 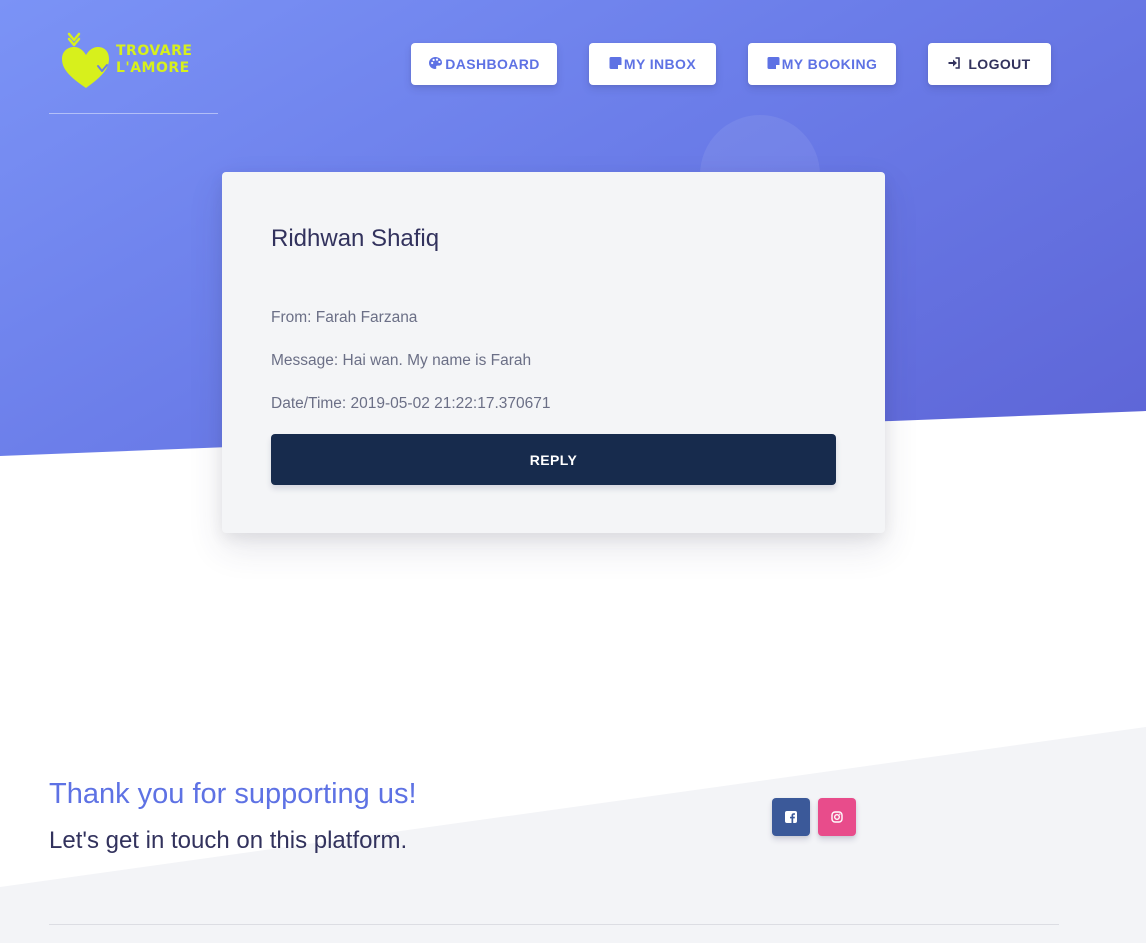 I want to click on brand-name-line1: TROVARE, so click(x=154, y=51).